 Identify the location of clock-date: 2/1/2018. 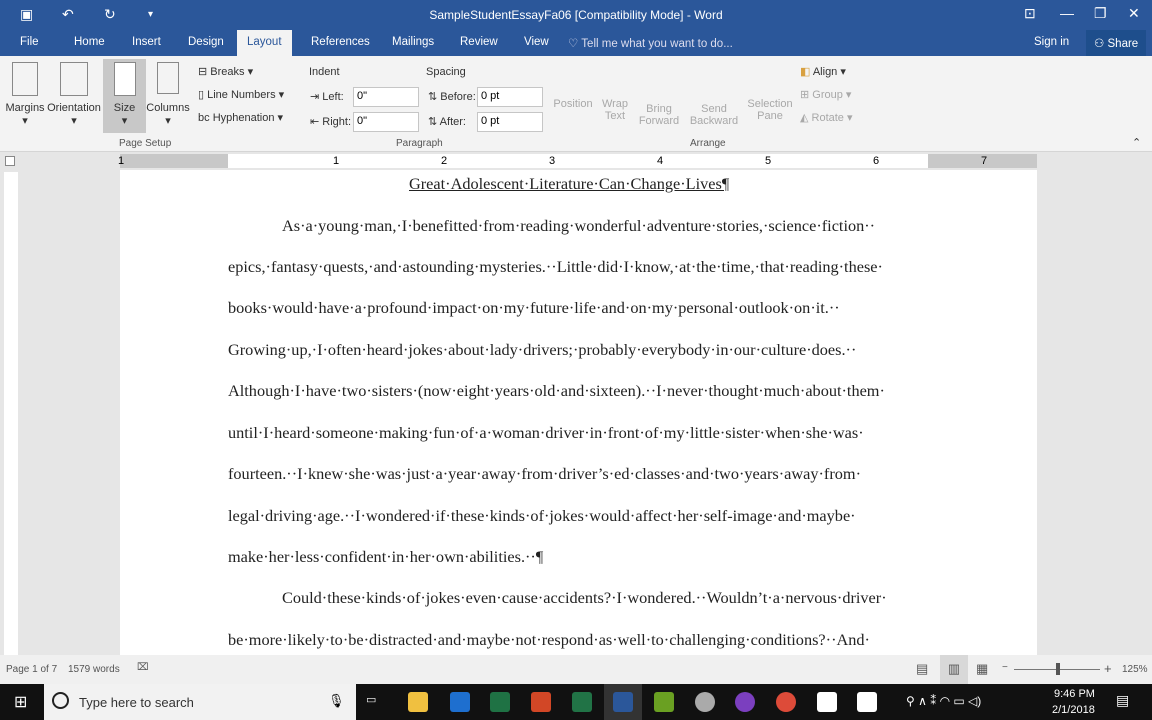
(1073, 710).